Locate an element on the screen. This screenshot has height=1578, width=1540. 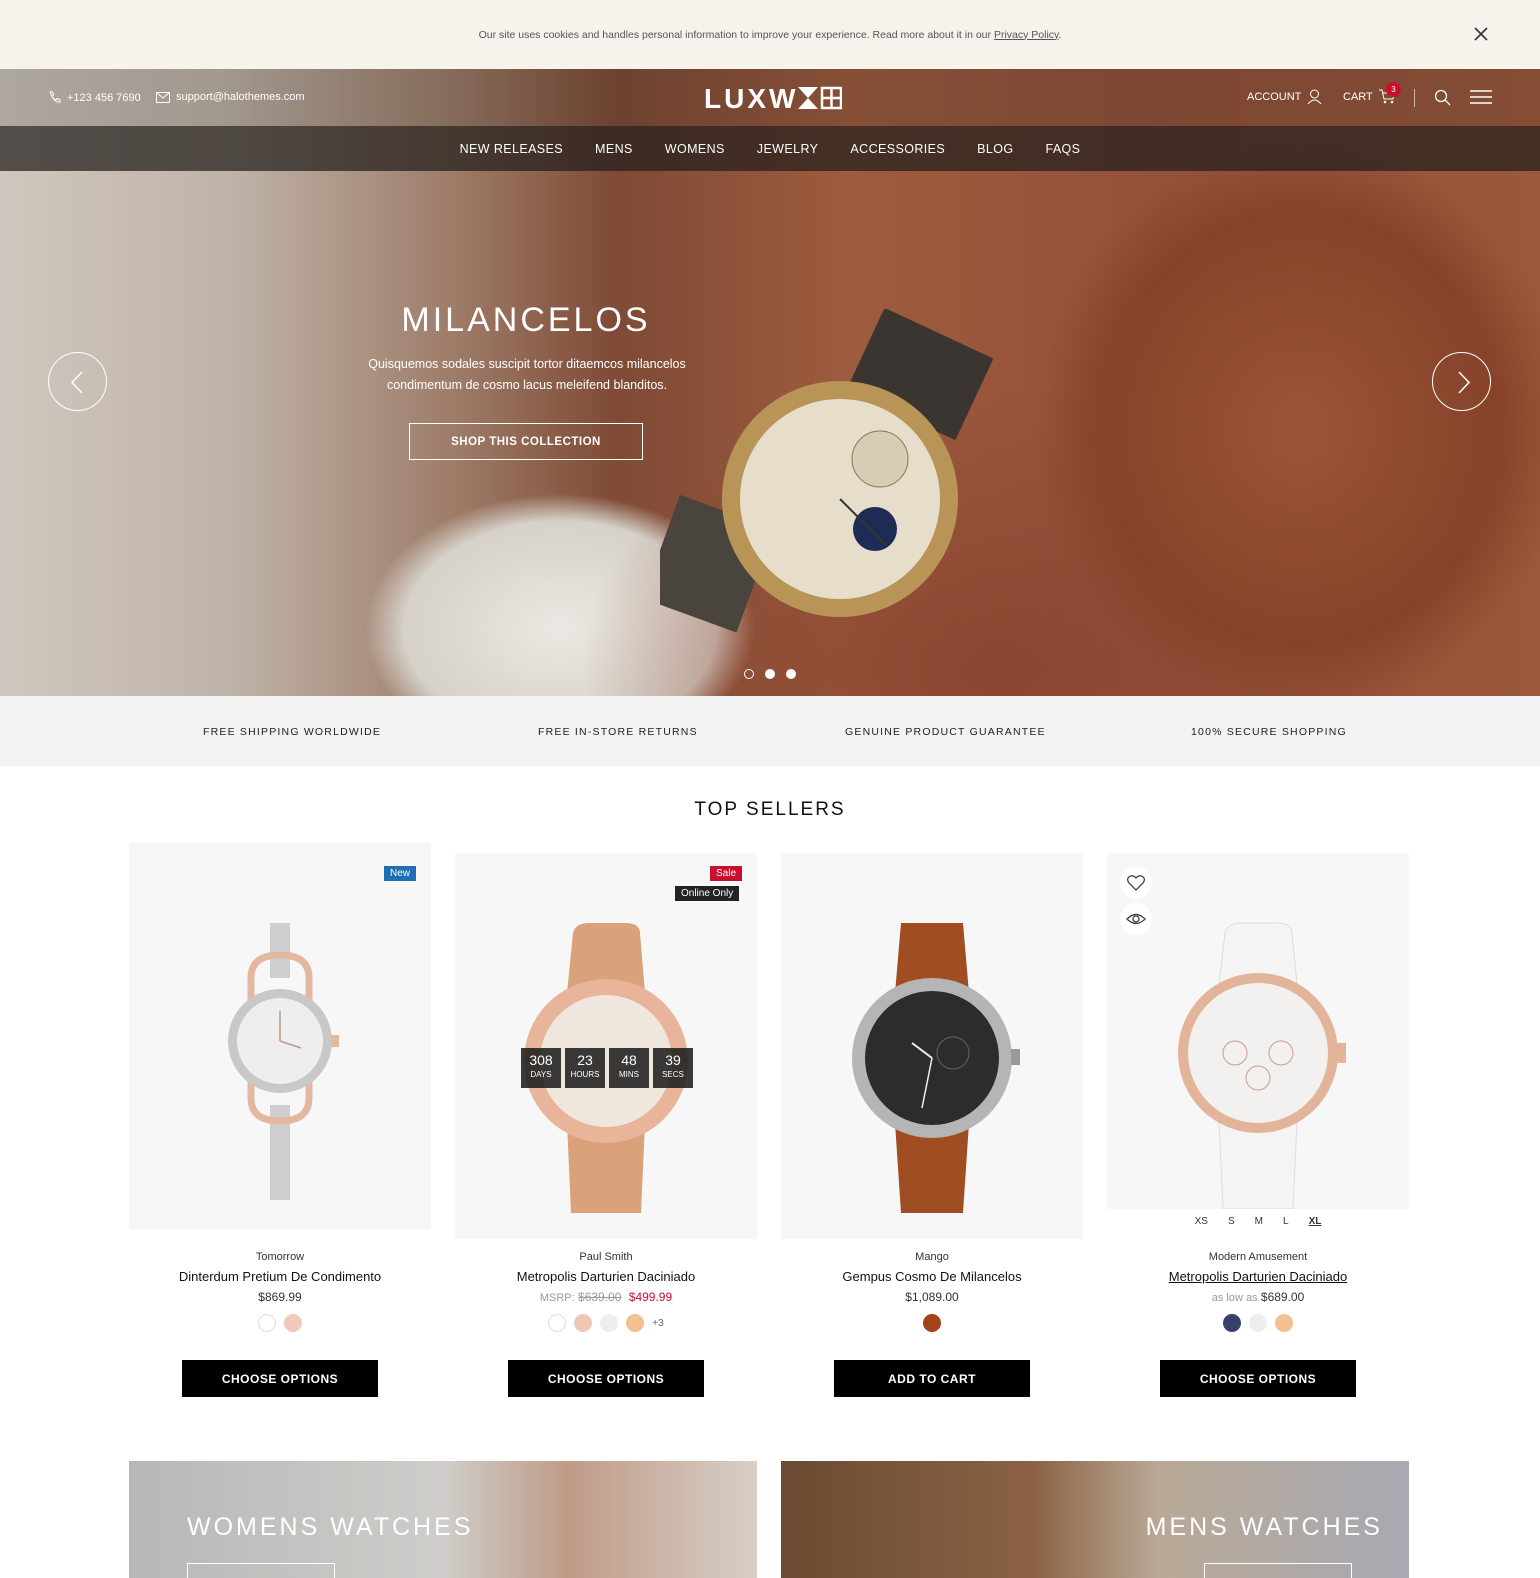
swatch-silver is located at coordinates (609, 1323).